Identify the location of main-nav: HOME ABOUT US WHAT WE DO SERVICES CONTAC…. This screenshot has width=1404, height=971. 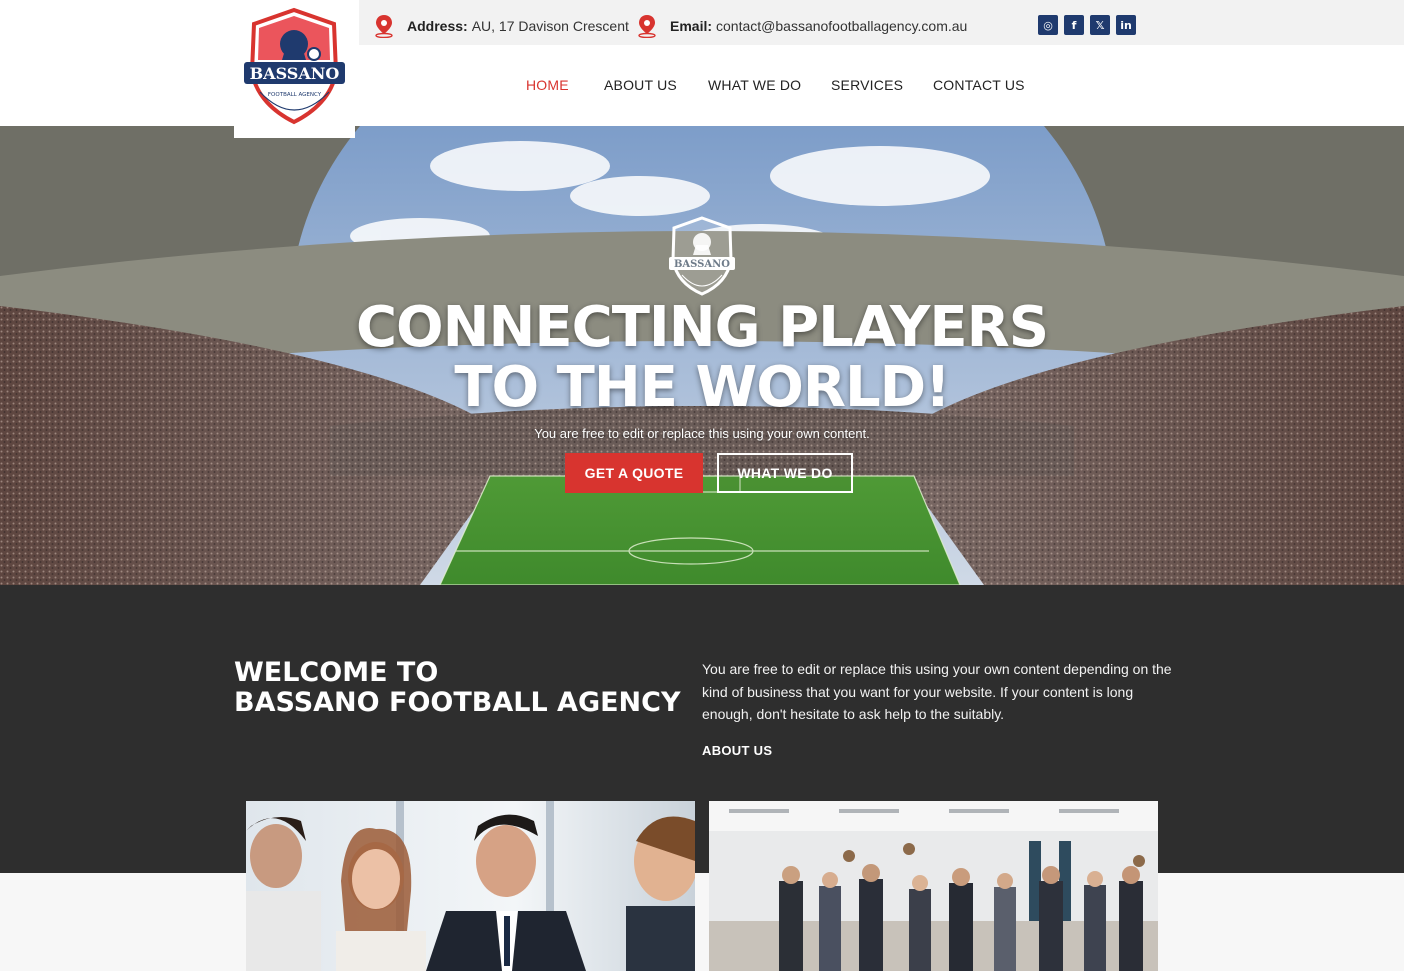
(702, 87).